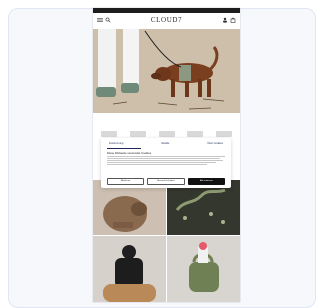  Describe the element at coordinates (225, 20) in the screenshot. I see `account-icon` at that location.